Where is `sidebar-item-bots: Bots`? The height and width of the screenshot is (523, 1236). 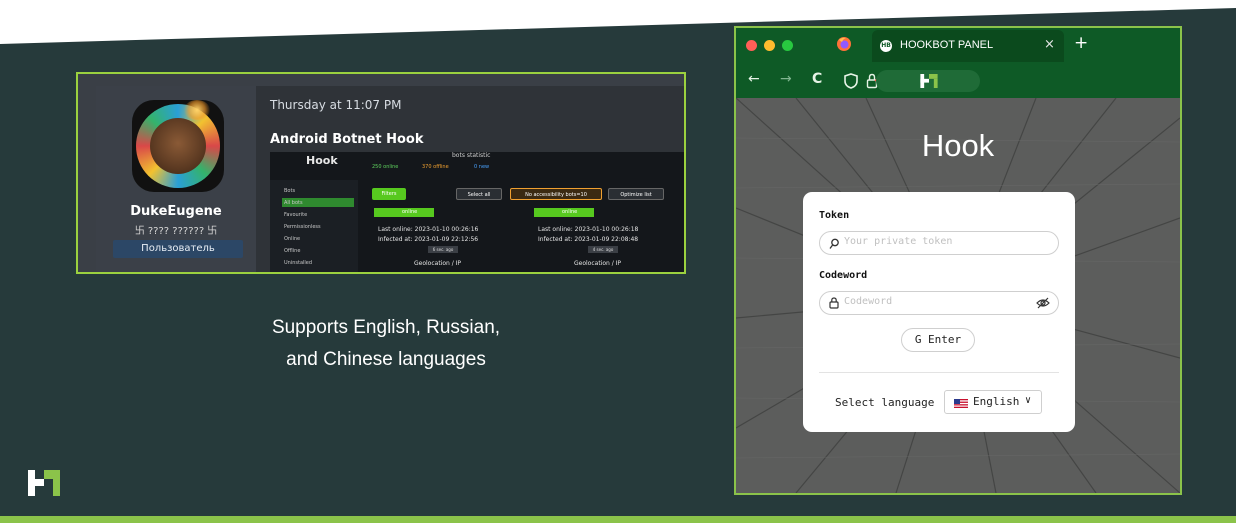
sidebar-item-bots: Bots is located at coordinates (290, 191).